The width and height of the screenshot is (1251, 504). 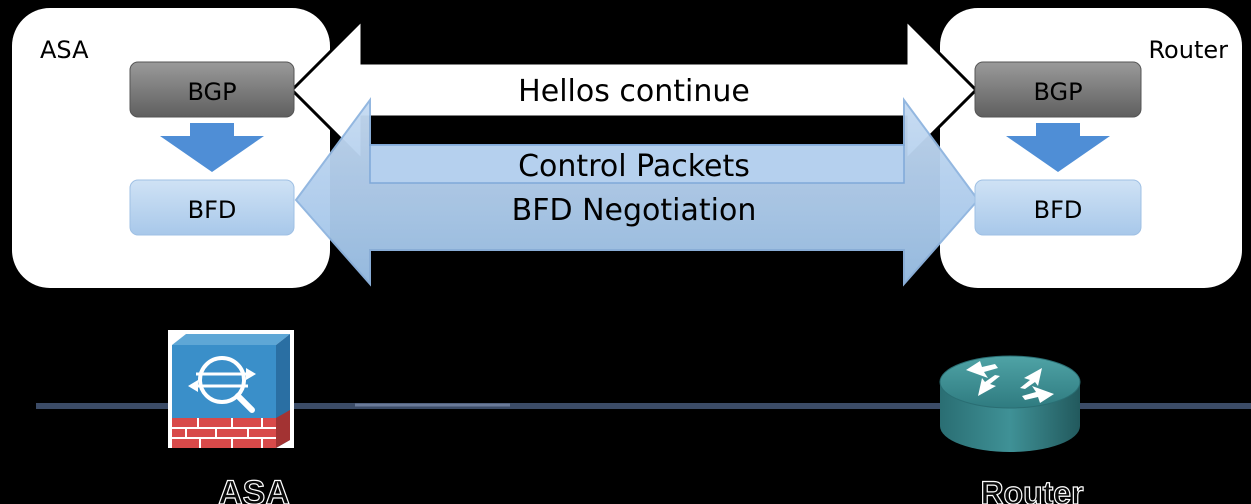 I want to click on firewall-icon, so click(x=231, y=389).